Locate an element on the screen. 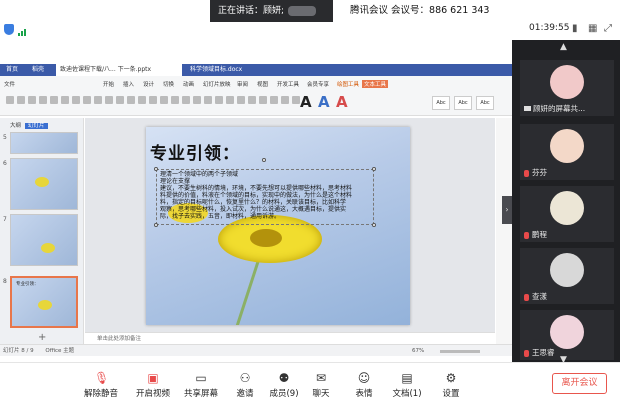 This screenshot has height=402, width=620. tab-docx: 科学领域目标.docx is located at coordinates (216, 70).